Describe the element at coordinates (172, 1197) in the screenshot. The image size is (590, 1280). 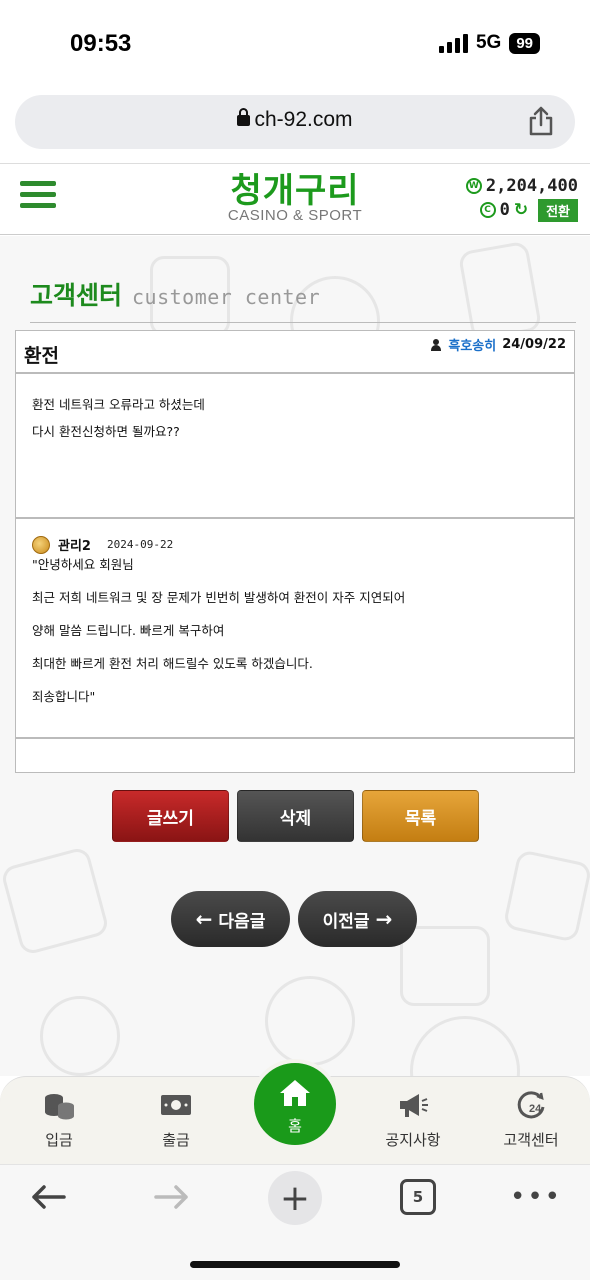
I see `forward-icon` at that location.